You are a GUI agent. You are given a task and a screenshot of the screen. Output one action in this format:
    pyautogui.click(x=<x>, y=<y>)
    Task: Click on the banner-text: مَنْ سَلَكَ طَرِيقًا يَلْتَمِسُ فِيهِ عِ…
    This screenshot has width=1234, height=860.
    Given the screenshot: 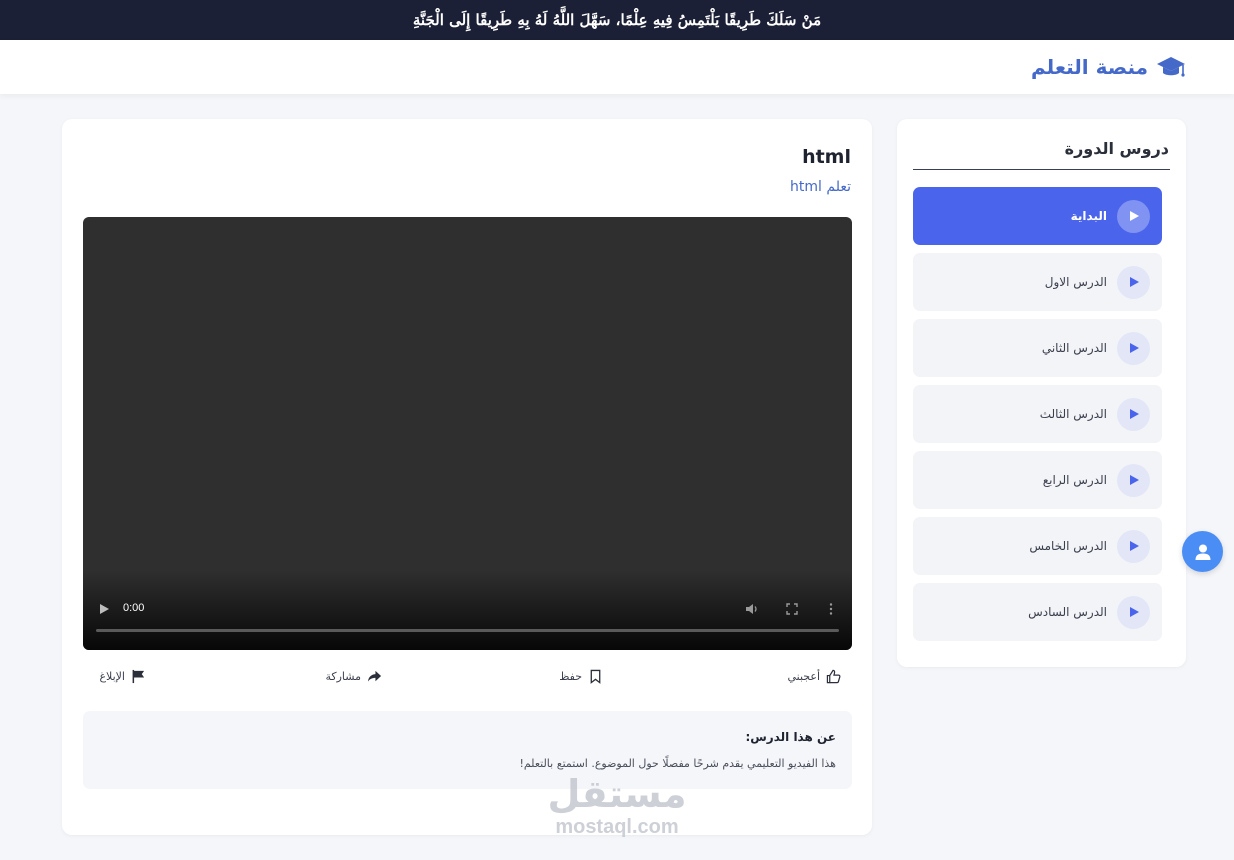 What is the action you would take?
    pyautogui.click(x=617, y=20)
    